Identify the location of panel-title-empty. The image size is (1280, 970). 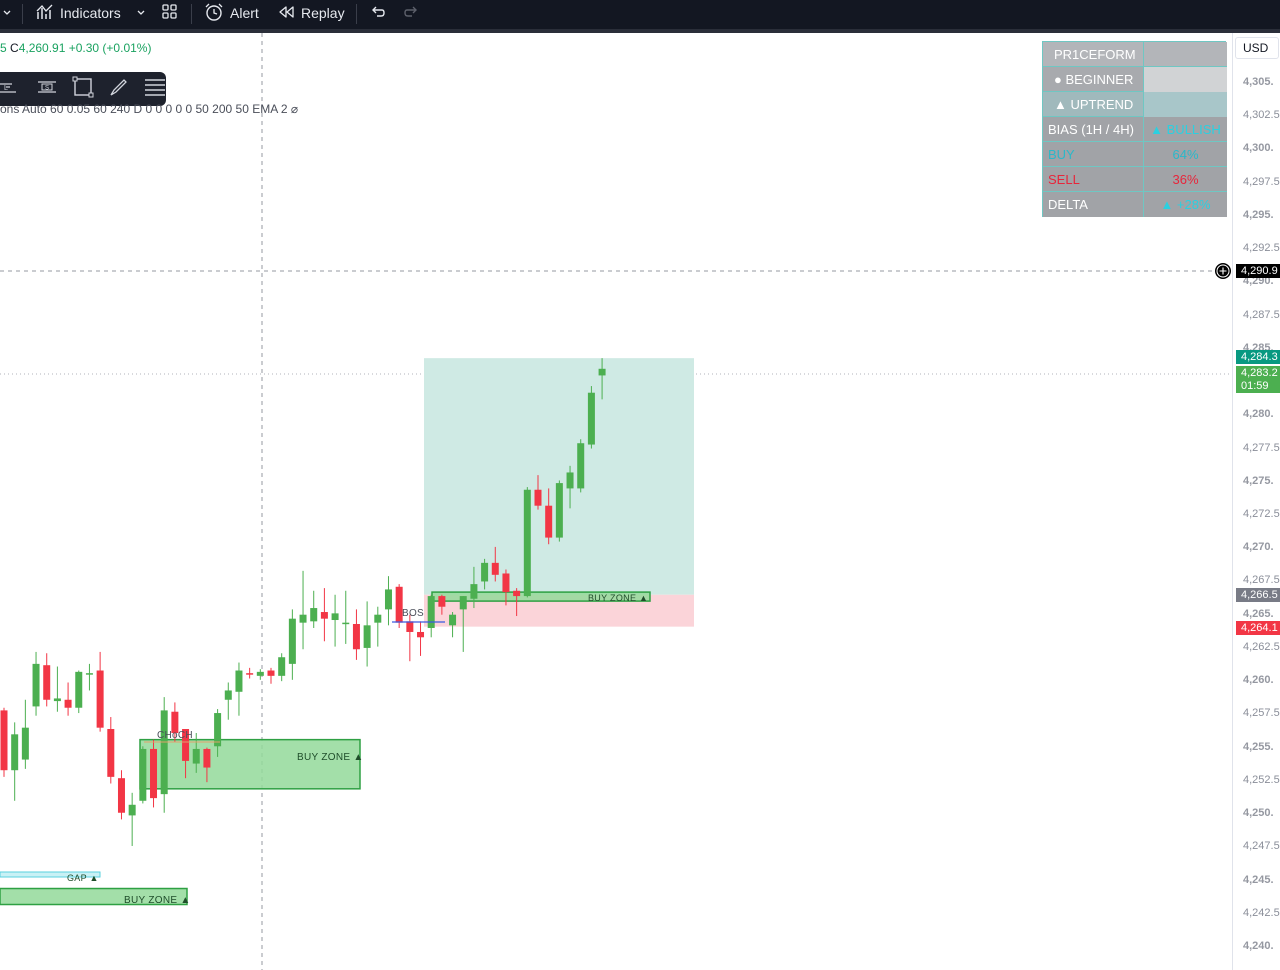
(1185, 54).